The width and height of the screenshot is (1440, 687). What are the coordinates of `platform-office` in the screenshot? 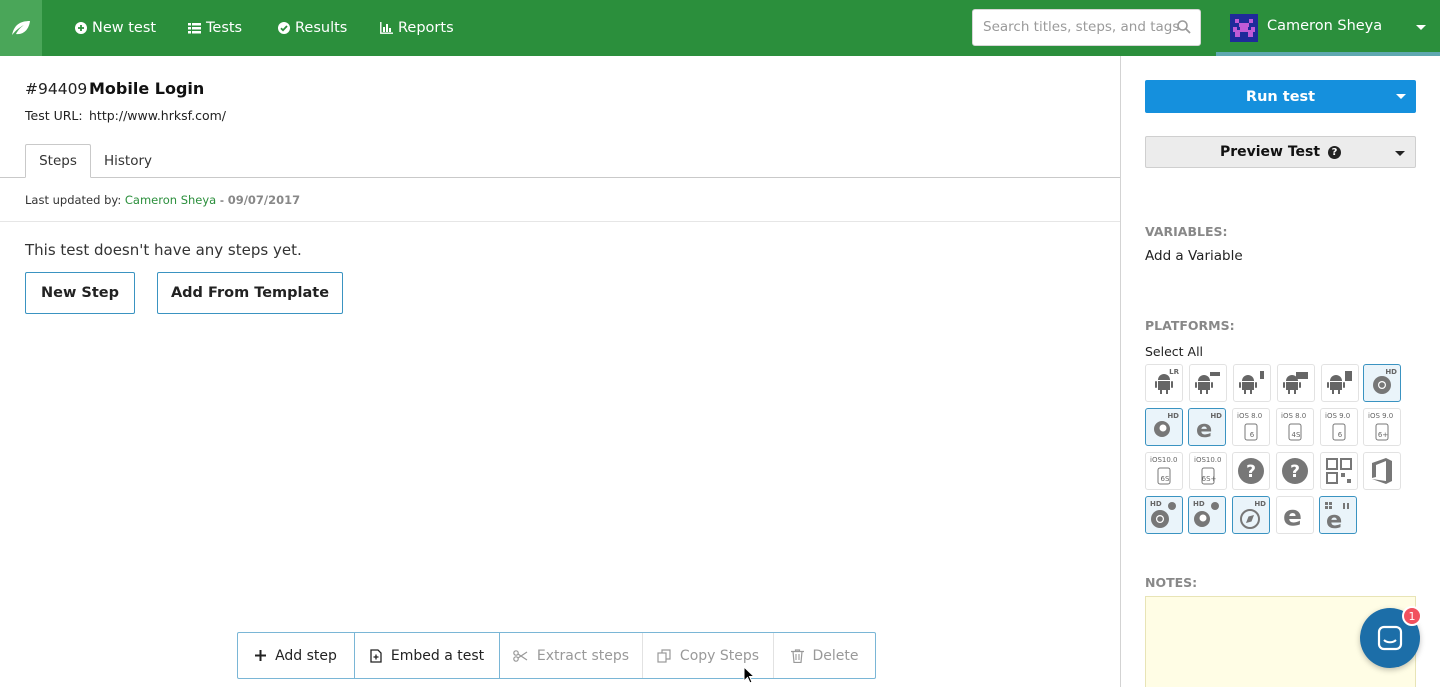 It's located at (1382, 471).